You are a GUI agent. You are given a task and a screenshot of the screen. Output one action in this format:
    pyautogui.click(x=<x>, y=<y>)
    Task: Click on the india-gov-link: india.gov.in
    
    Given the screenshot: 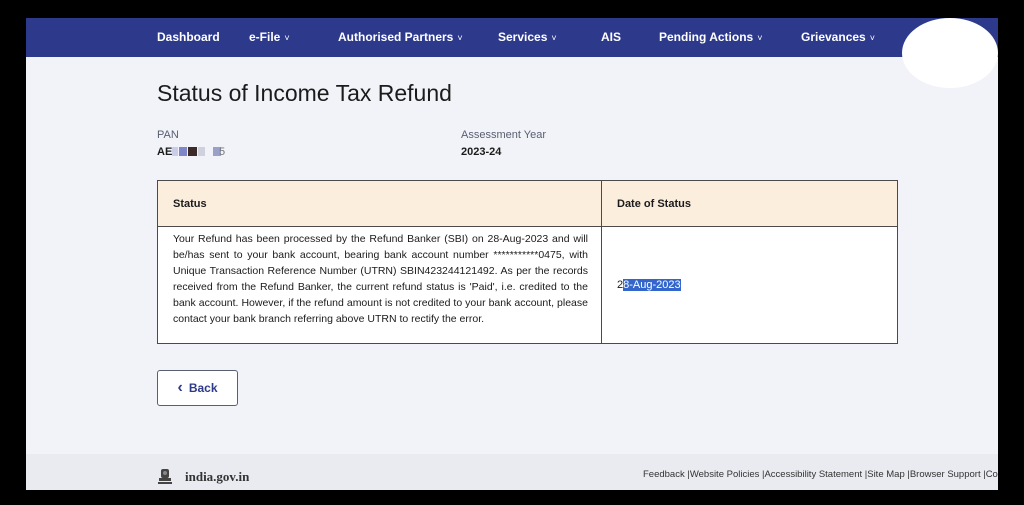 What is the action you would take?
    pyautogui.click(x=217, y=477)
    